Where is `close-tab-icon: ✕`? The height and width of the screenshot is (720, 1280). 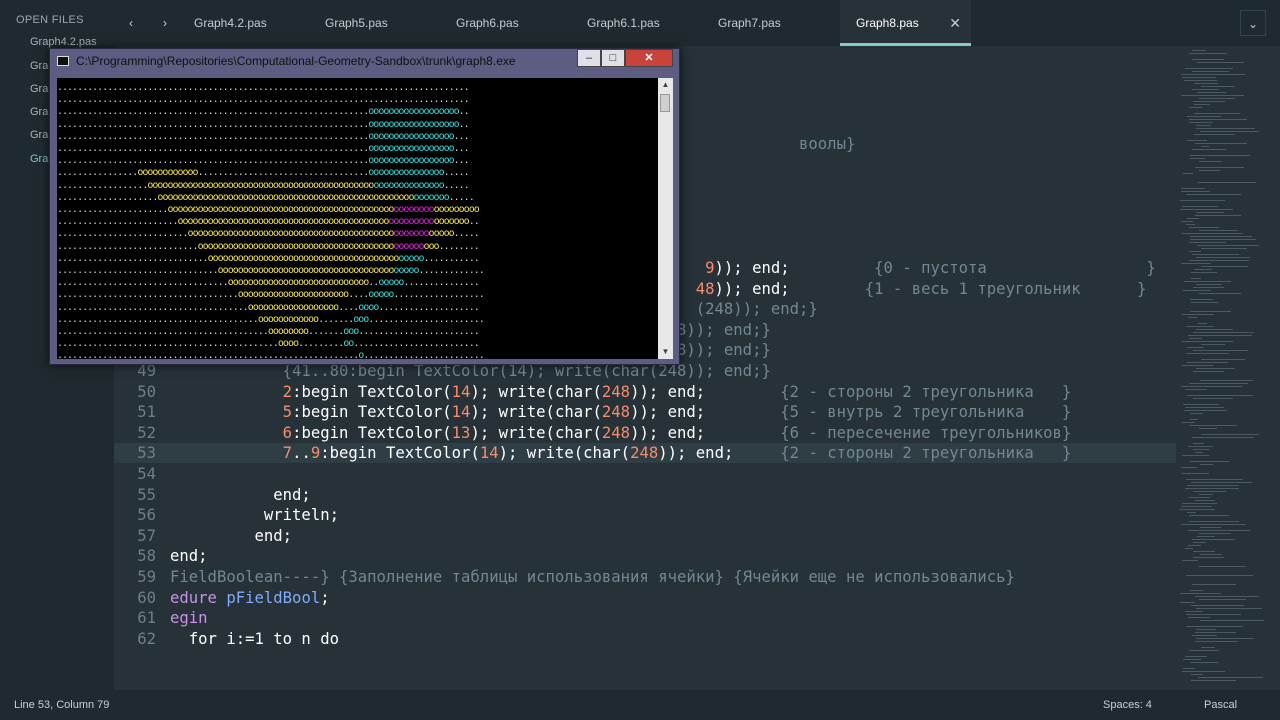
close-tab-icon: ✕ is located at coordinates (955, 23).